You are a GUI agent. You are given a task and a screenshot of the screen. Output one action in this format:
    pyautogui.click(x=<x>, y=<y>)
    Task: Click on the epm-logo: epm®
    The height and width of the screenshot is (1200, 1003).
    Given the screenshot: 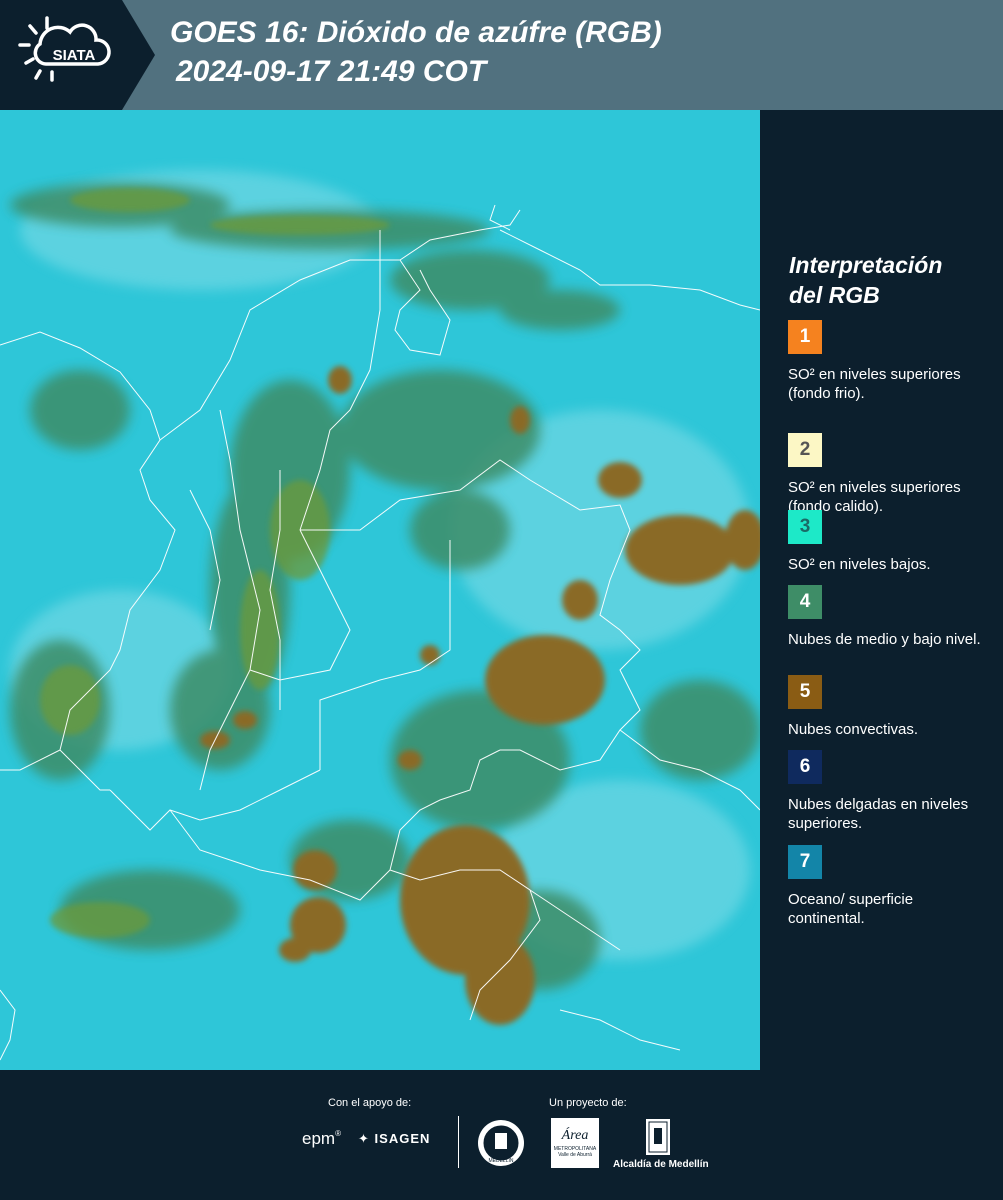 What is the action you would take?
    pyautogui.click(x=321, y=1138)
    